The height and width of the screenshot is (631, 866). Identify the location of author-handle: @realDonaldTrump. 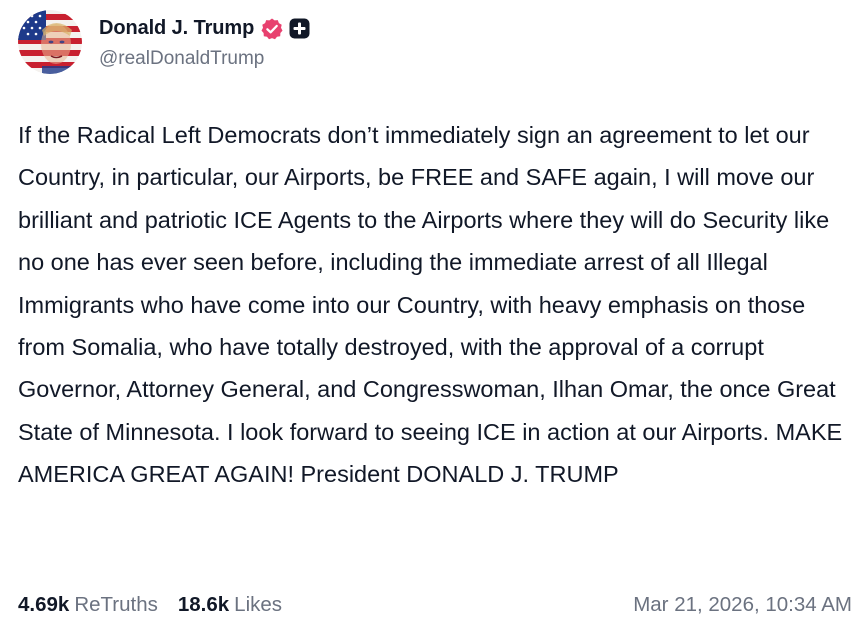
(204, 59).